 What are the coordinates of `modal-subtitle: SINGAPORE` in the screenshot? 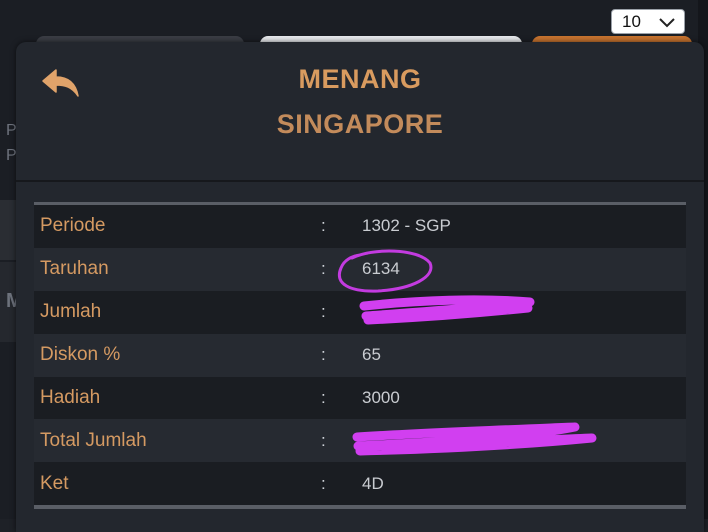 It's located at (360, 124).